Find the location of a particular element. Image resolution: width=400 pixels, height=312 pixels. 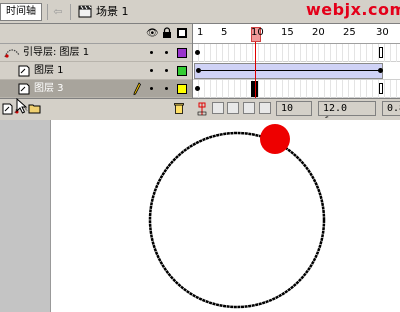

motion-tween-span is located at coordinates (288, 71).